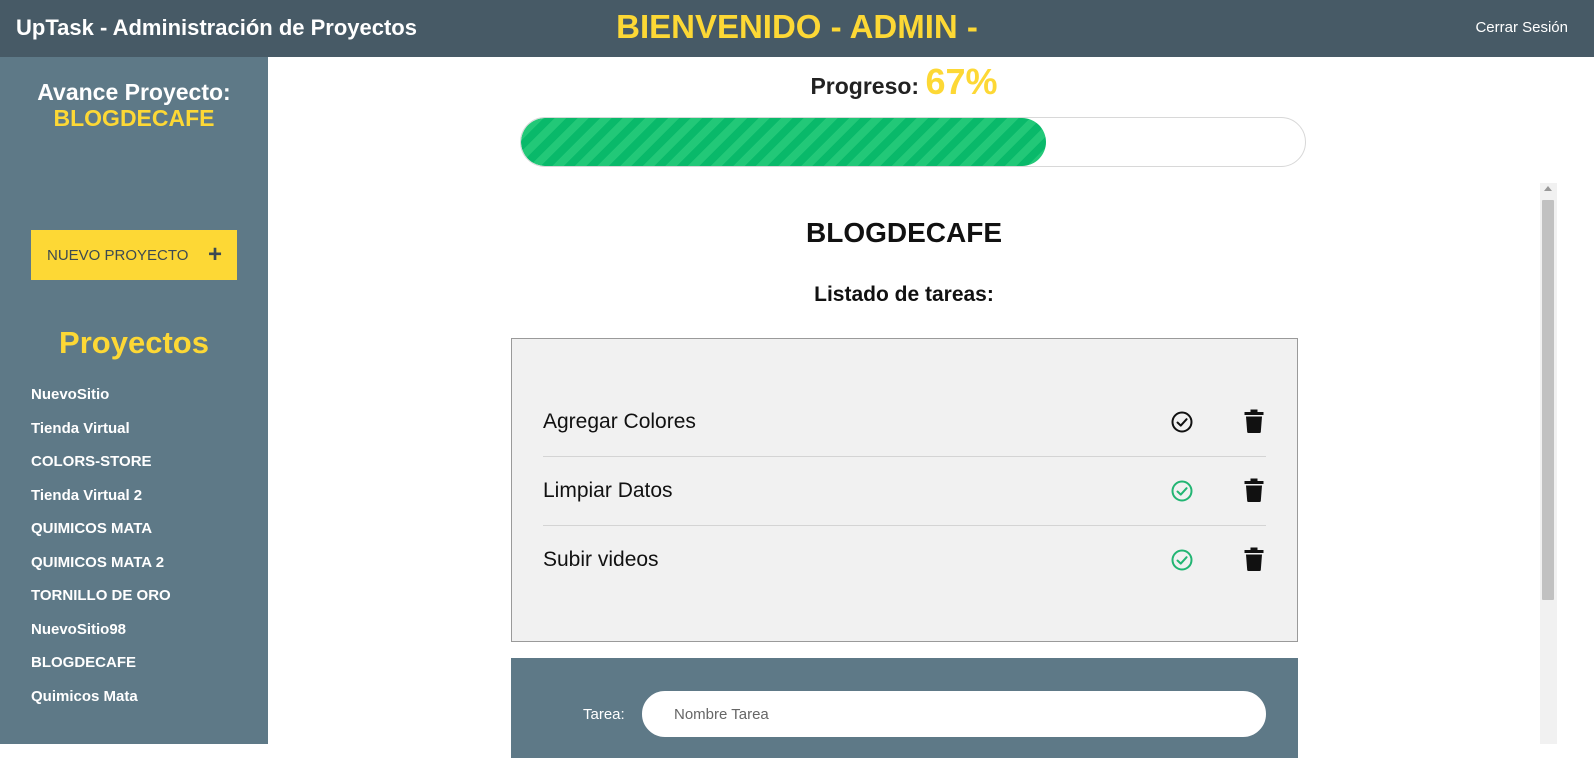  What do you see at coordinates (904, 232) in the screenshot?
I see `project-title: BLOGDECAFE` at bounding box center [904, 232].